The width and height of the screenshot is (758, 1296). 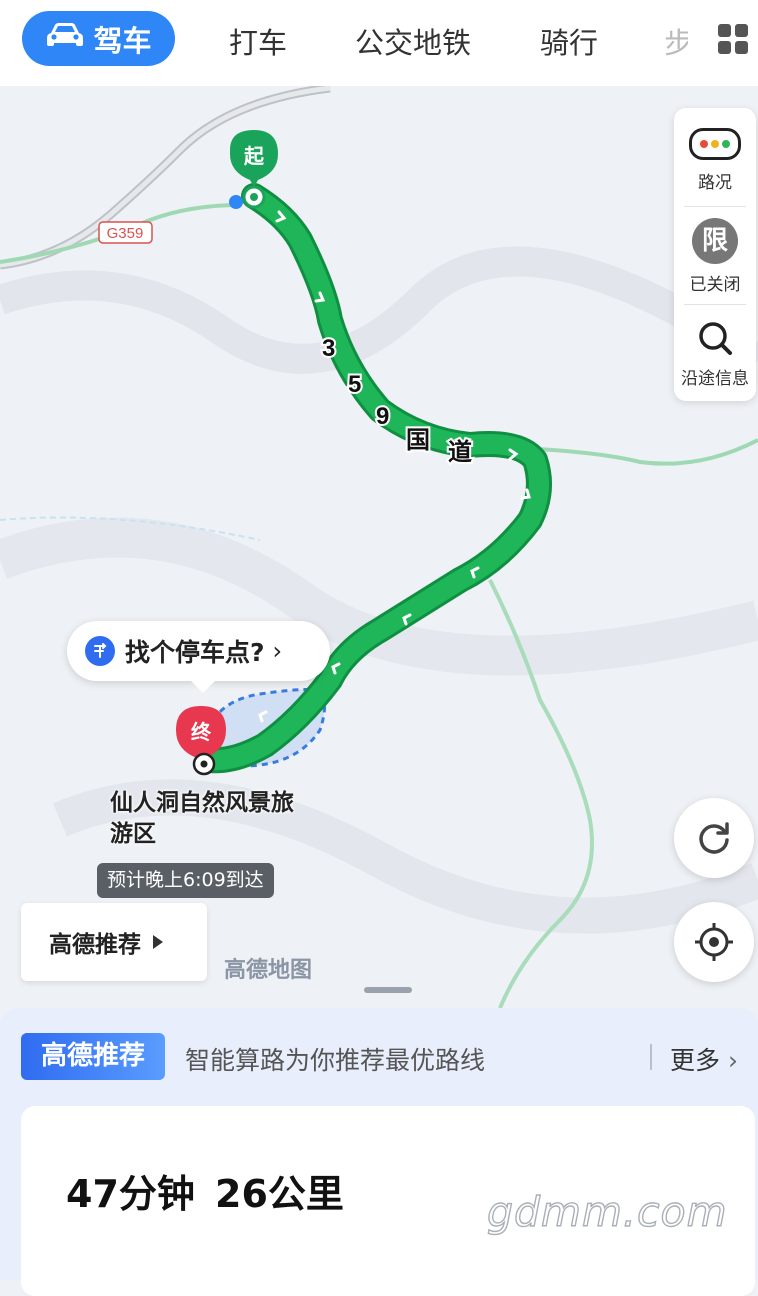 I want to click on traffic-toggle: 路况, so click(x=715, y=160).